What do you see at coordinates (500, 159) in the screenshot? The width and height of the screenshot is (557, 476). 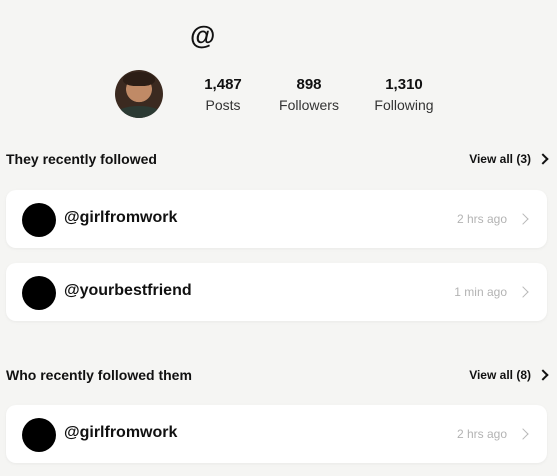 I see `view-all-label: View all (3)` at bounding box center [500, 159].